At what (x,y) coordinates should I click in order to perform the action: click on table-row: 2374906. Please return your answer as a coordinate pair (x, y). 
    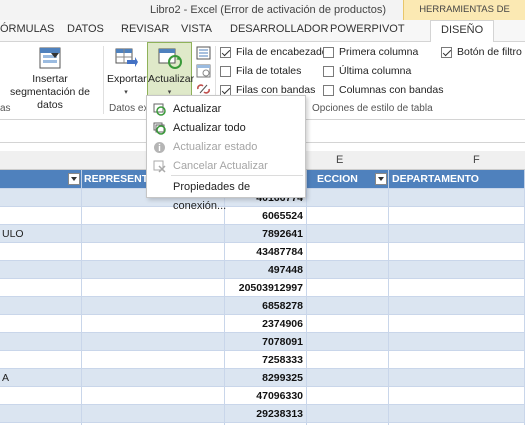
    Looking at the image, I should click on (262, 324).